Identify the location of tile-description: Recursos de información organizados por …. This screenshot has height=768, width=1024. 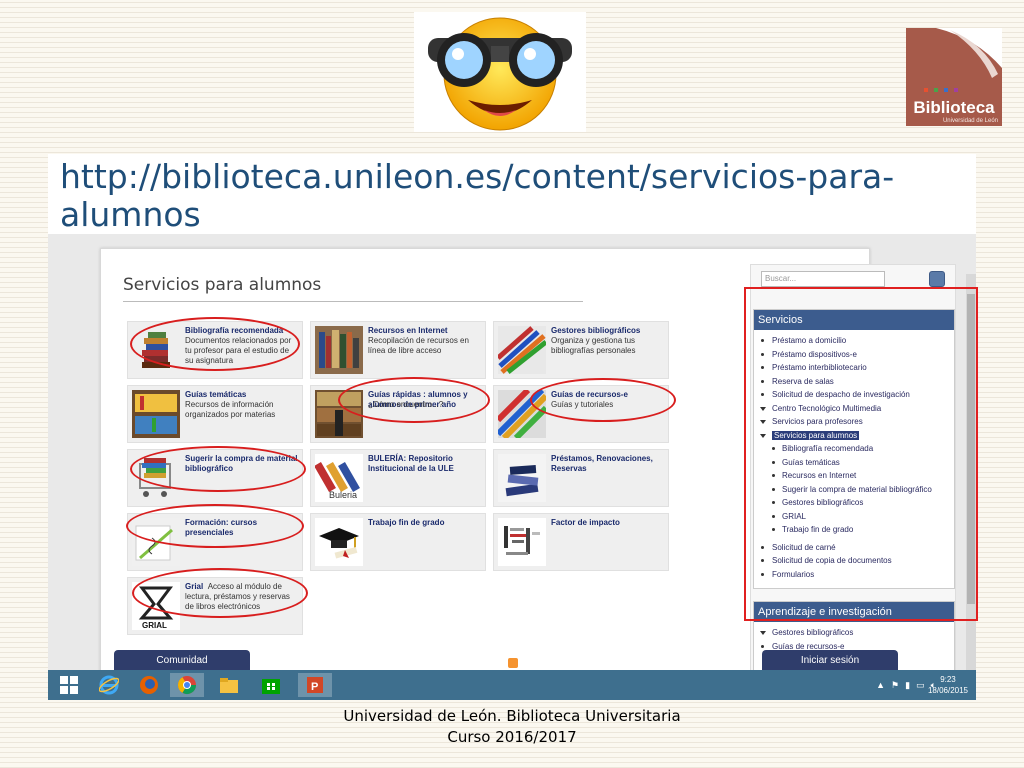
(230, 409).